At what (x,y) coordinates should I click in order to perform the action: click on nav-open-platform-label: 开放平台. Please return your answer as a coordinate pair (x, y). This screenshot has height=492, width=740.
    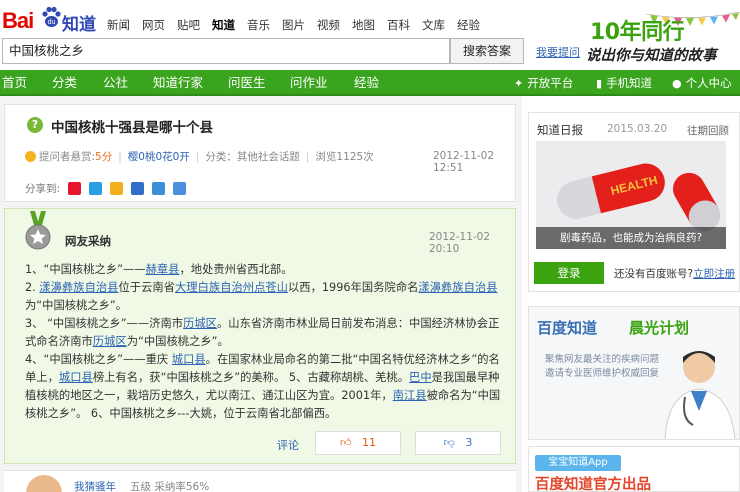
    Looking at the image, I should click on (550, 83).